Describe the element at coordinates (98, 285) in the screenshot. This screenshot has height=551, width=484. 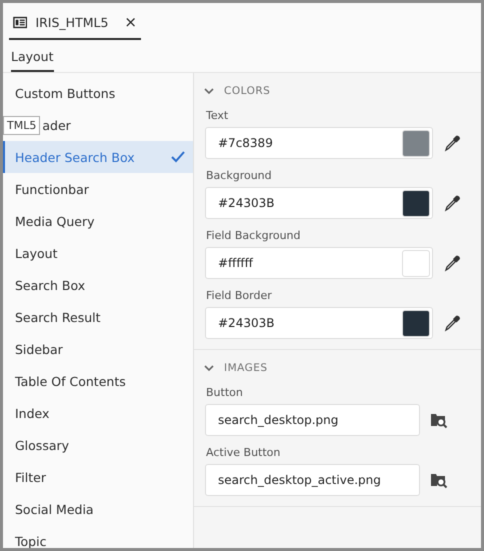
I see `sidebar-item: Search Box` at that location.